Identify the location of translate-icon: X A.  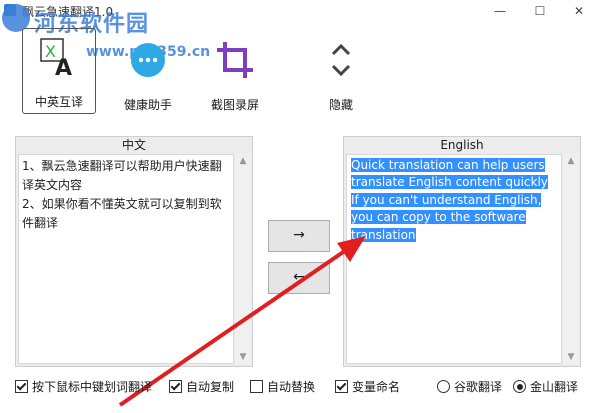
(56, 57).